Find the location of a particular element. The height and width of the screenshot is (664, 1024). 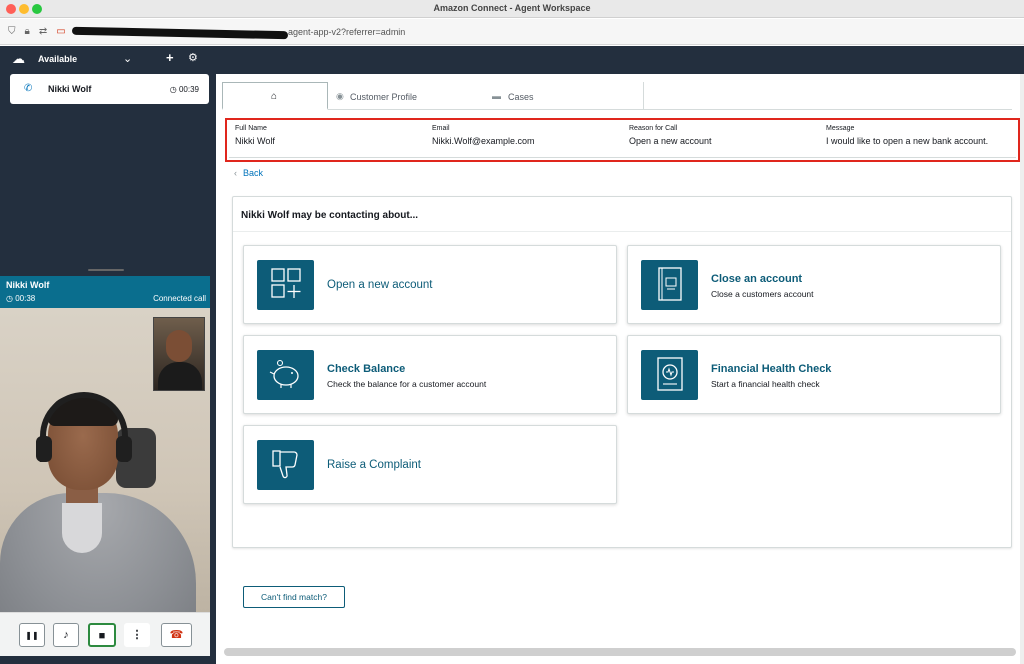

back-link: ‹ Back is located at coordinates (248, 173).